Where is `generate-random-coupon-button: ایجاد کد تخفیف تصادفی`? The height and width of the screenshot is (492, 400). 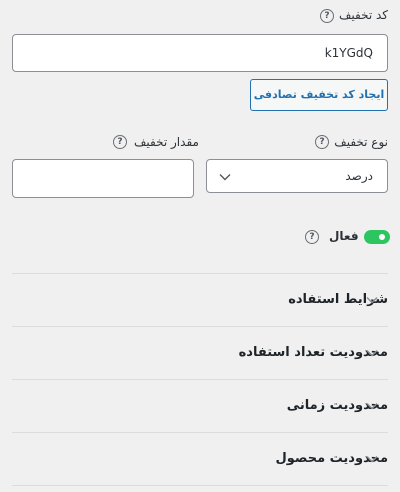
generate-random-coupon-button: ایجاد کد تخفیف تصادفی is located at coordinates (319, 95).